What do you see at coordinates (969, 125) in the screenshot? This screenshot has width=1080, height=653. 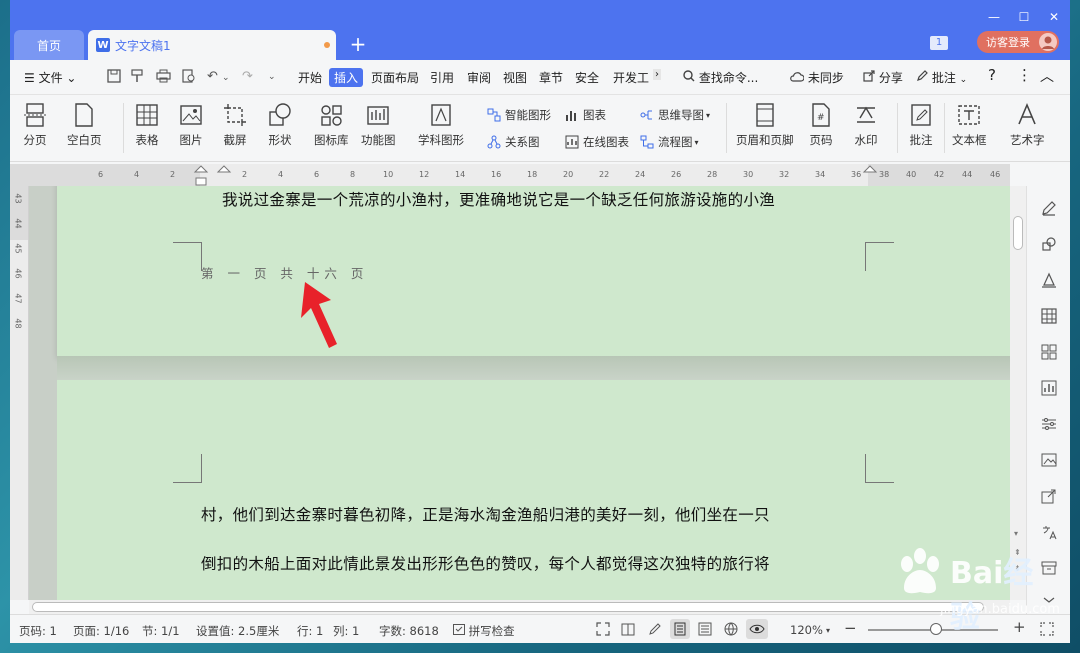 I see `textbox-button: 文本框` at bounding box center [969, 125].